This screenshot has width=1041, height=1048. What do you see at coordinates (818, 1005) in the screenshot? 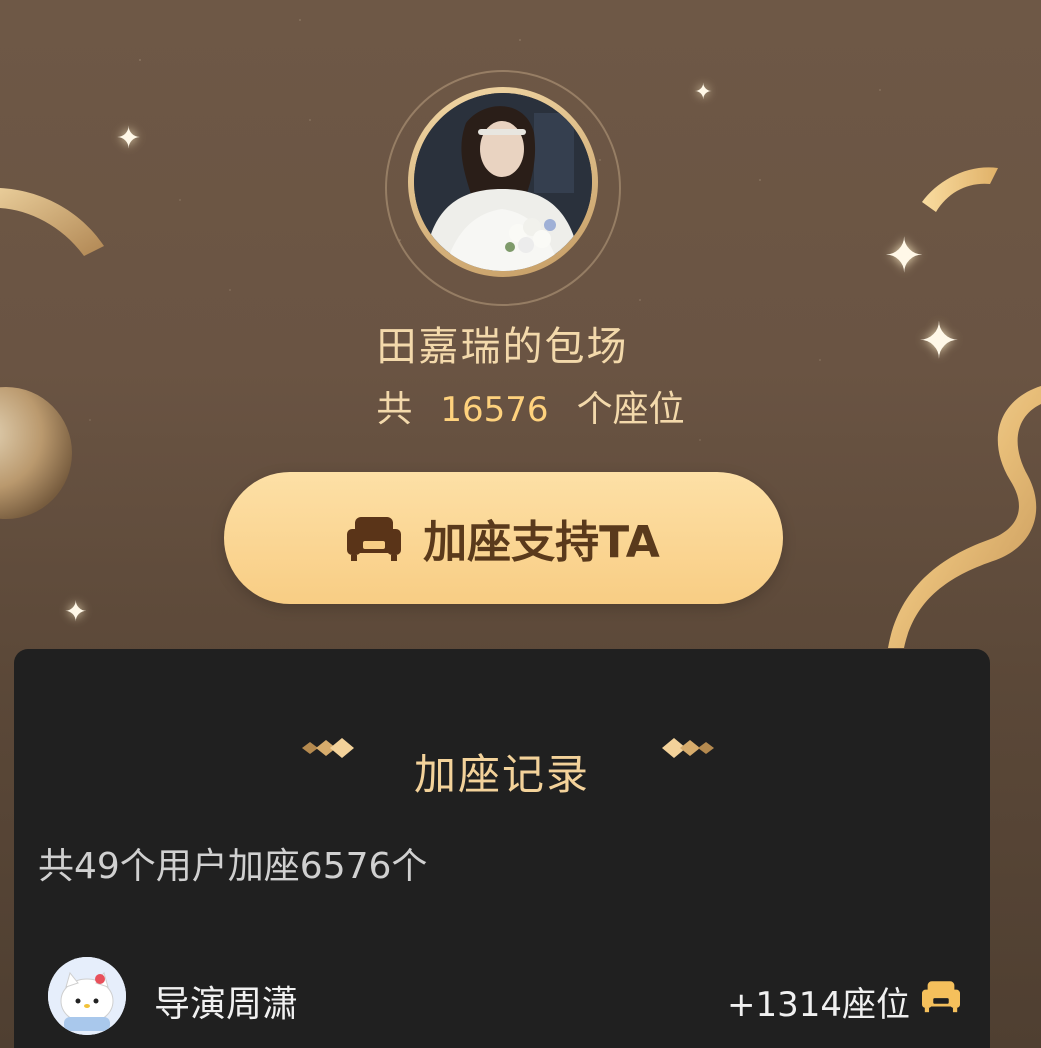
I see `record-seat-count: +1314座位` at bounding box center [818, 1005].